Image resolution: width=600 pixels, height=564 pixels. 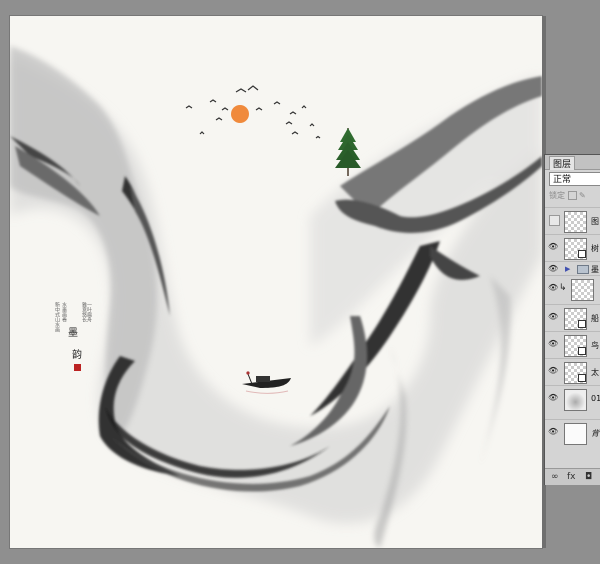 I want to click on lock-row: 锁定 ✎, so click(x=574, y=196).